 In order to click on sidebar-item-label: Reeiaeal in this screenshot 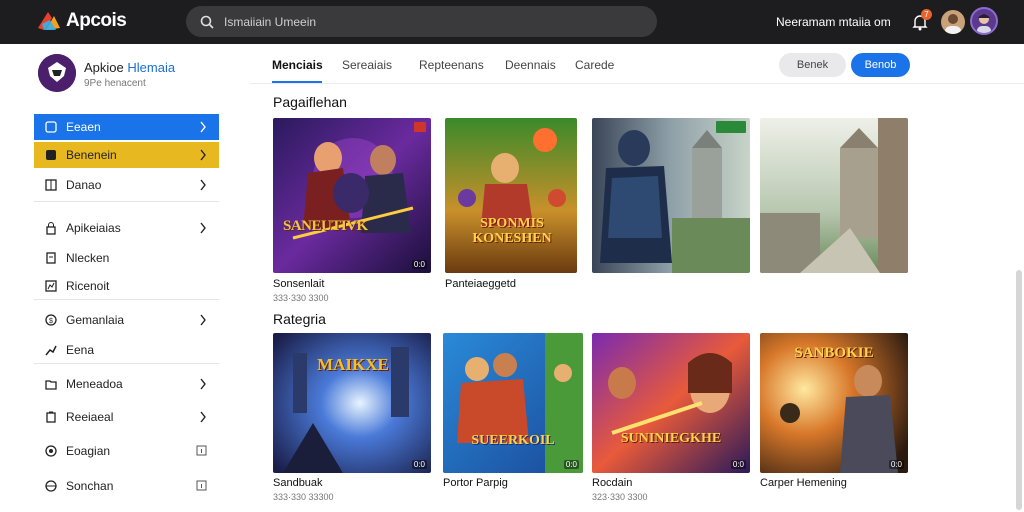, I will do `click(90, 417)`.